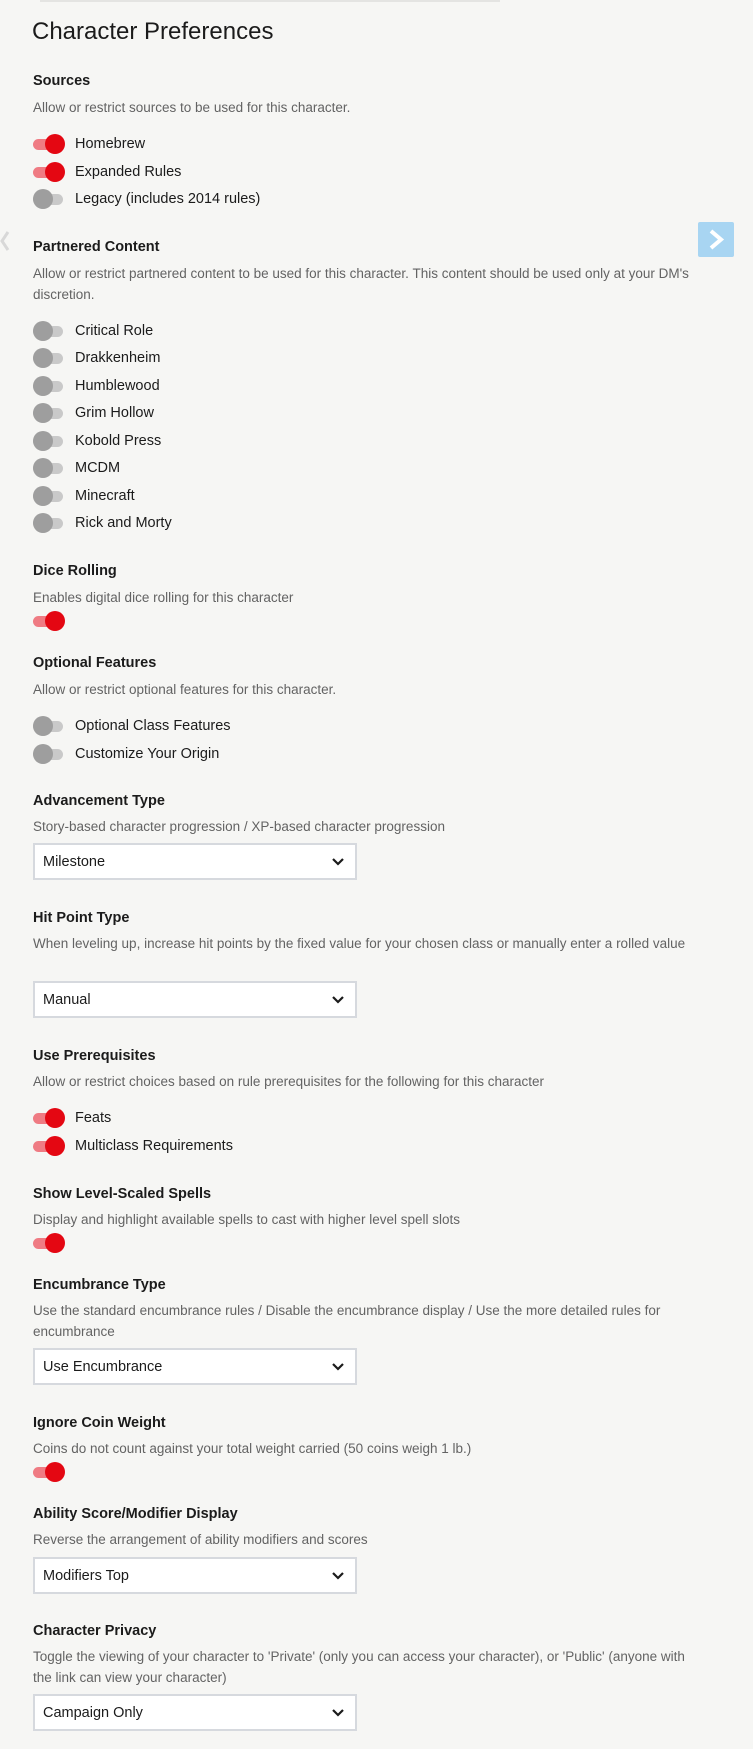 This screenshot has width=753, height=1749. I want to click on source-expanded-rules-toggle: Expanded Rules, so click(107, 172).